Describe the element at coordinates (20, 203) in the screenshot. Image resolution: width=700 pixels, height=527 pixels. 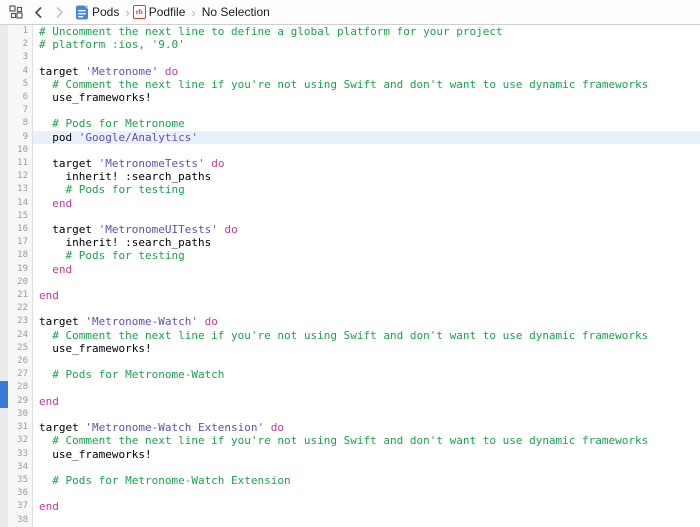
I see `line-number: 14` at that location.